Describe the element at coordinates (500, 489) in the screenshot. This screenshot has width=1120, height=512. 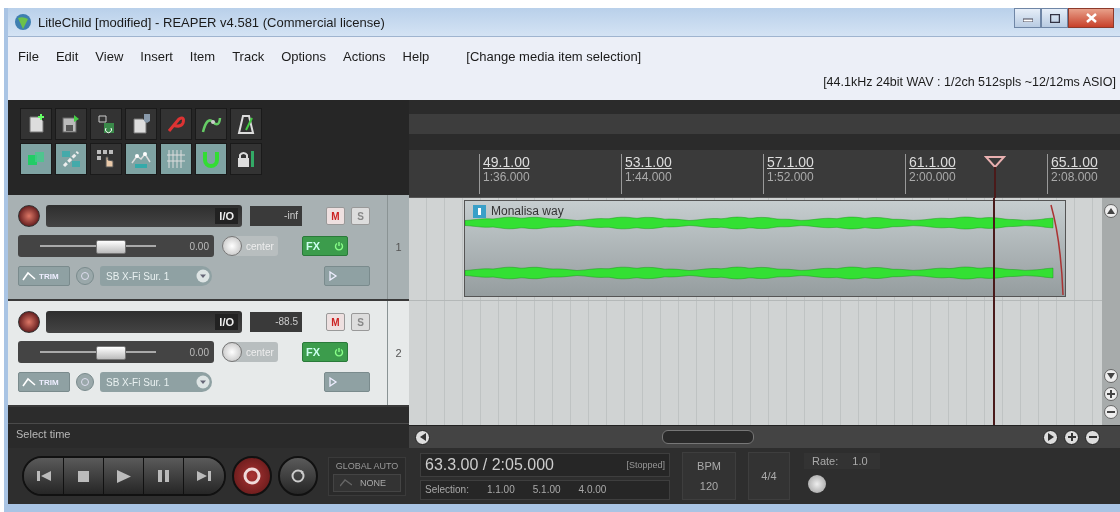
I see `selection-value: 1.1.00` at that location.